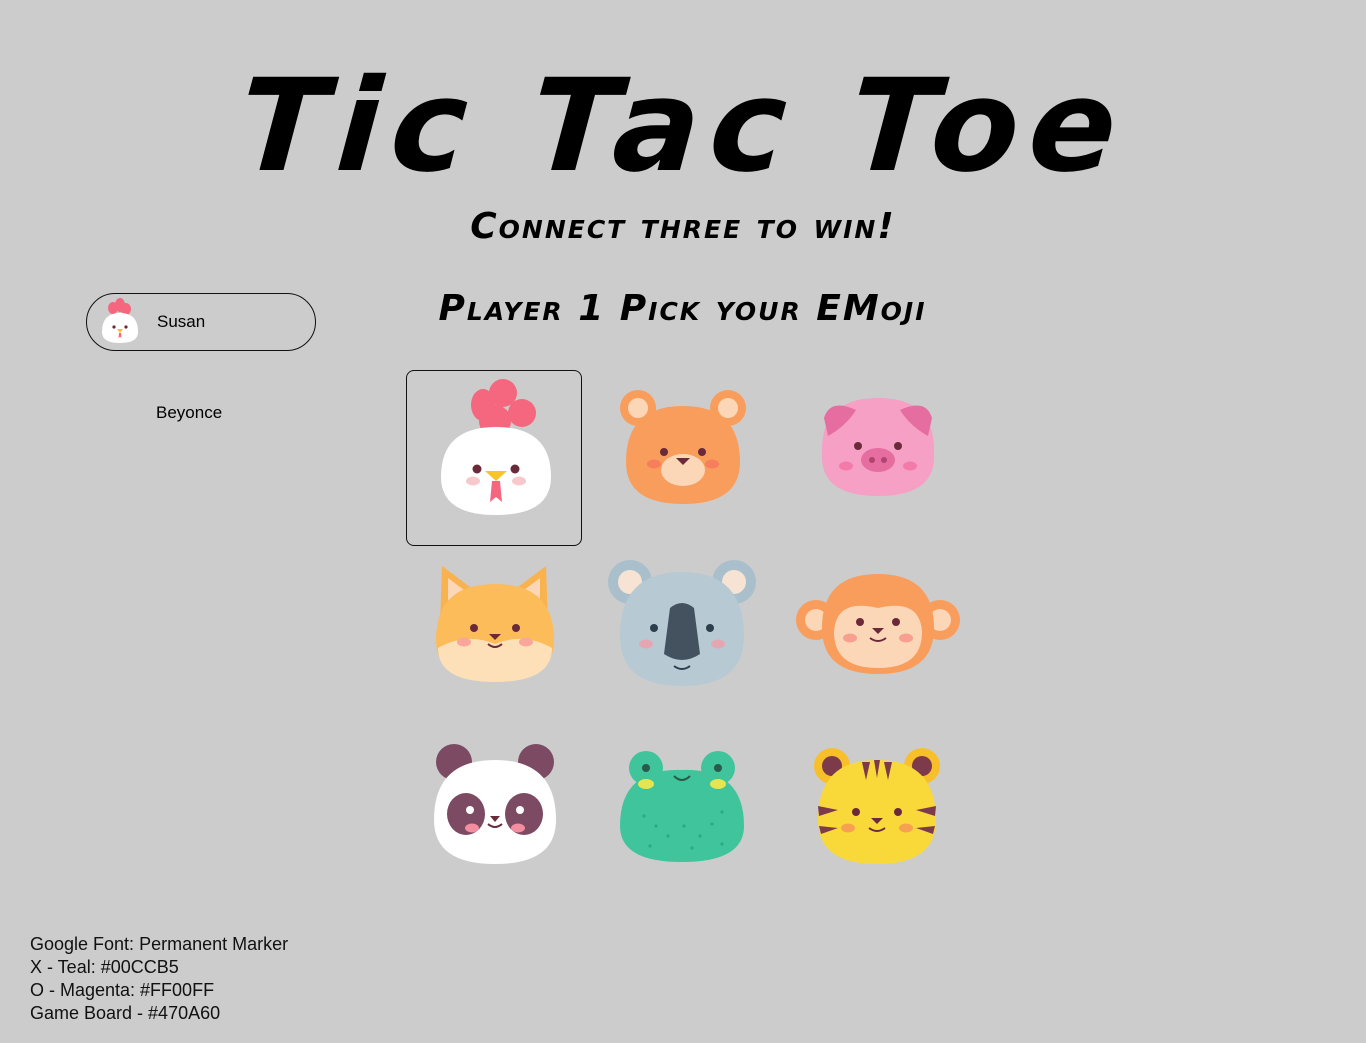  I want to click on fox-icon, so click(495, 624).